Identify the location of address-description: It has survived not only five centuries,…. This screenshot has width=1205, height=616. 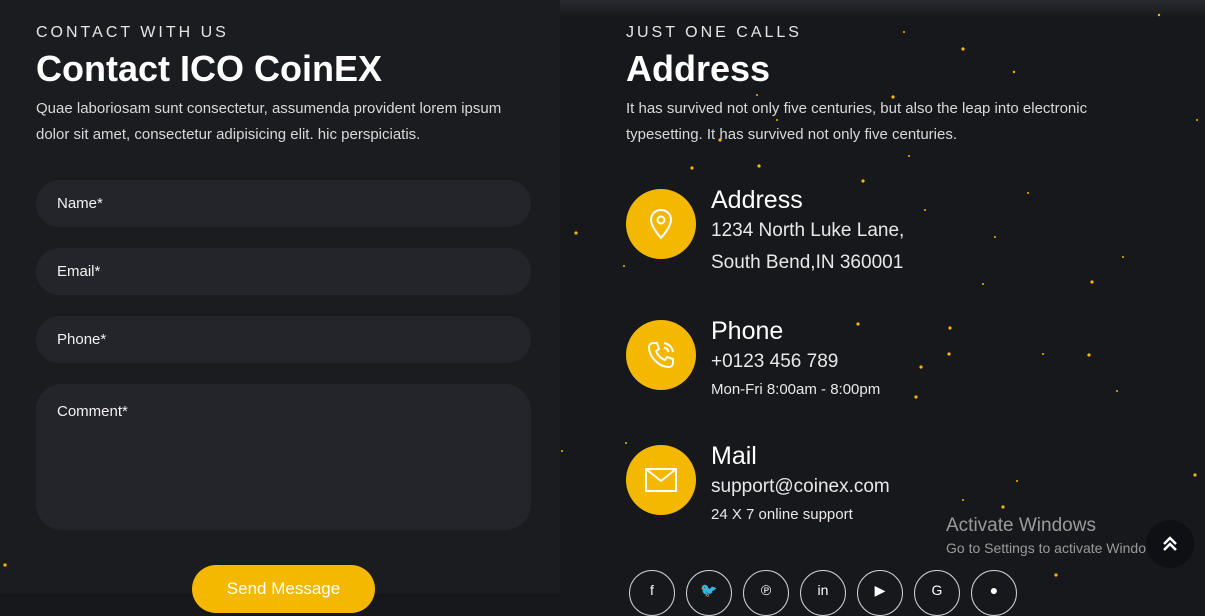
(857, 121).